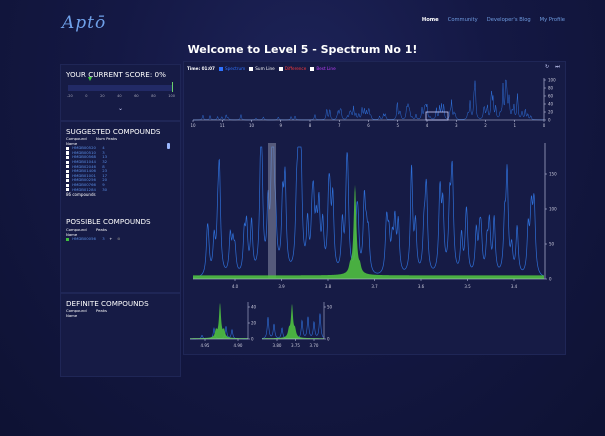 This screenshot has width=605, height=436. I want to click on x-tick-label: 8, so click(310, 125).